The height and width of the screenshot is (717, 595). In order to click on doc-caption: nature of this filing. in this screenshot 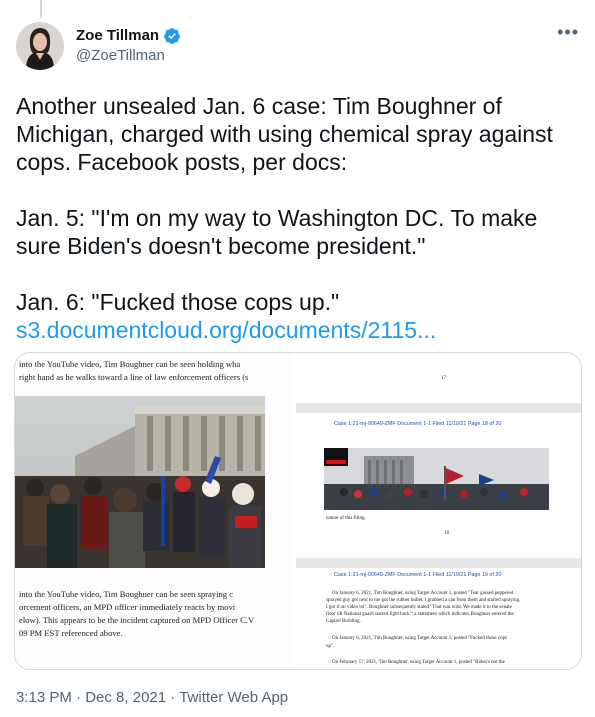, I will do `click(346, 518)`.